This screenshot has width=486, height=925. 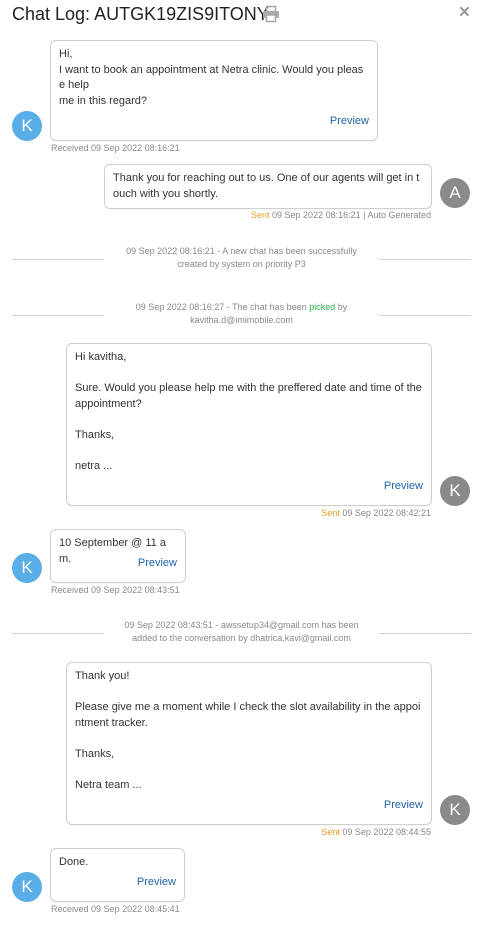 What do you see at coordinates (74, 862) in the screenshot?
I see `message-text: Done.` at bounding box center [74, 862].